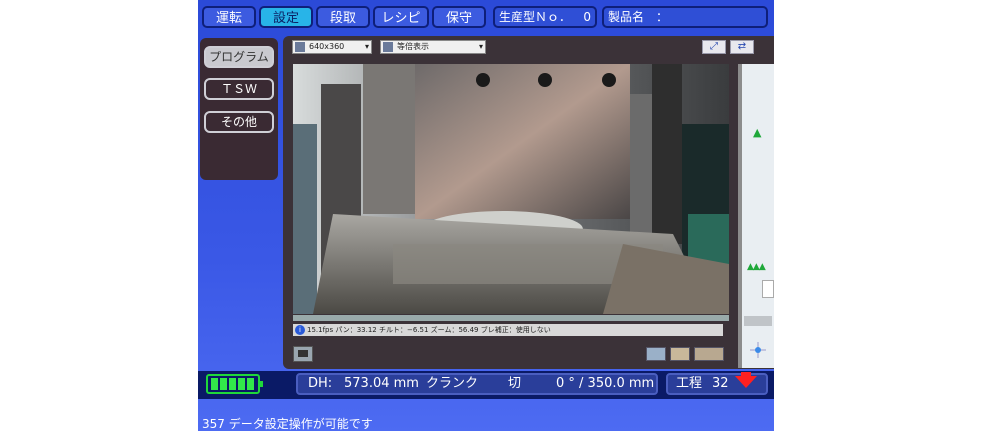 This screenshot has height=431, width=992. I want to click on trees-icon: ▲▲▲, so click(756, 267).